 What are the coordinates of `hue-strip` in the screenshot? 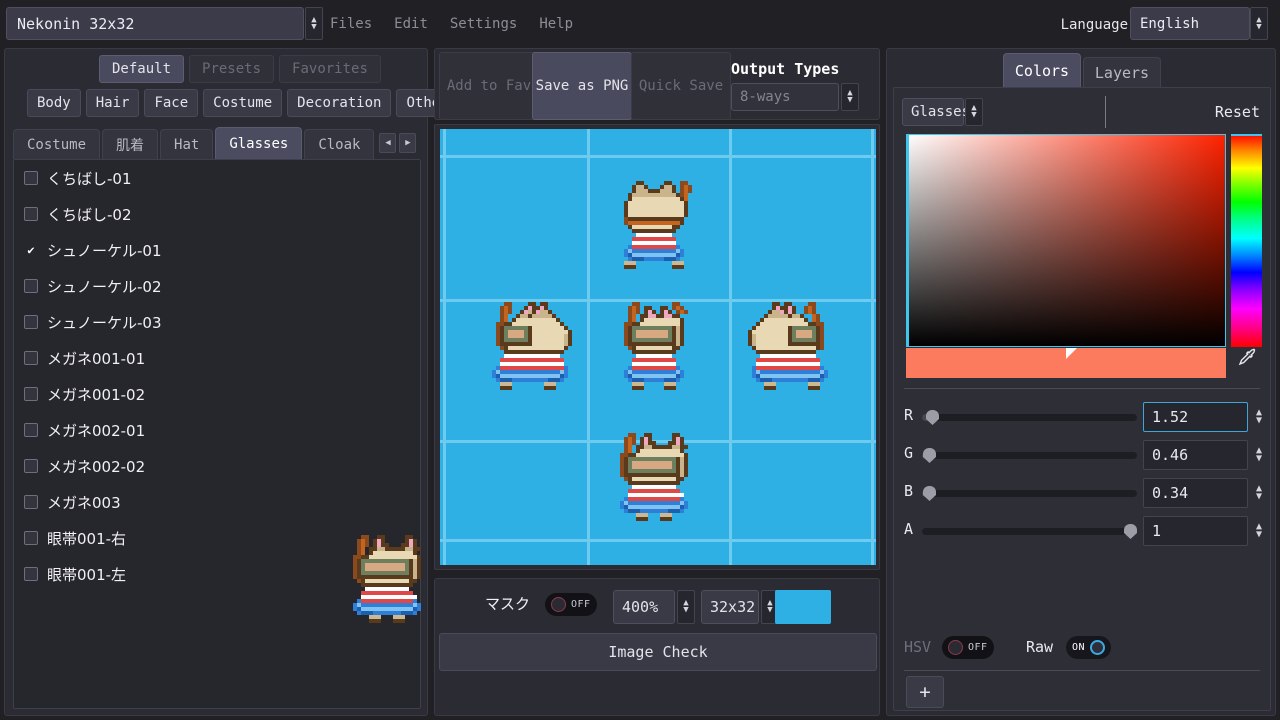 It's located at (1246, 240).